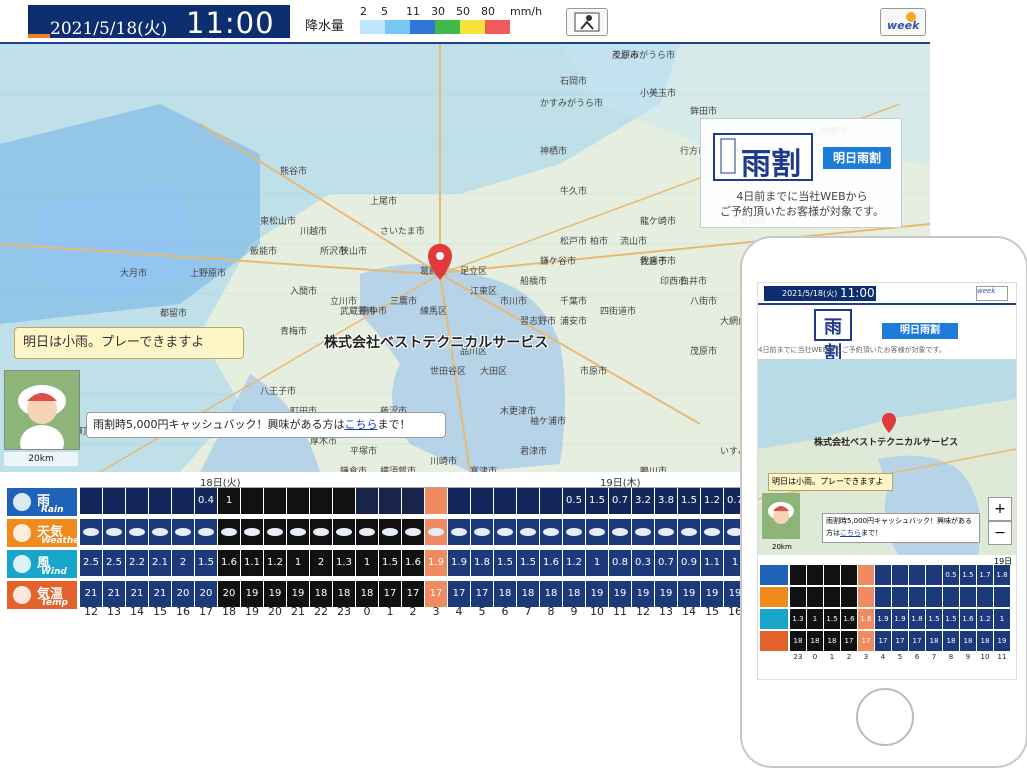  What do you see at coordinates (968, 657) in the screenshot?
I see `phone-hour-label: 9` at bounding box center [968, 657].